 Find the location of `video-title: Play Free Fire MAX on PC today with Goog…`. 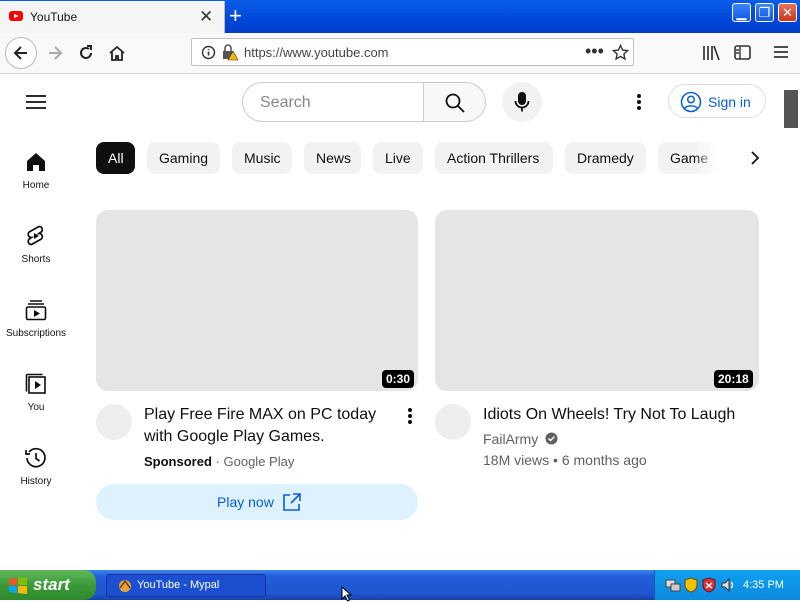

video-title: Play Free Fire MAX on PC today with Goog… is located at coordinates (260, 426).